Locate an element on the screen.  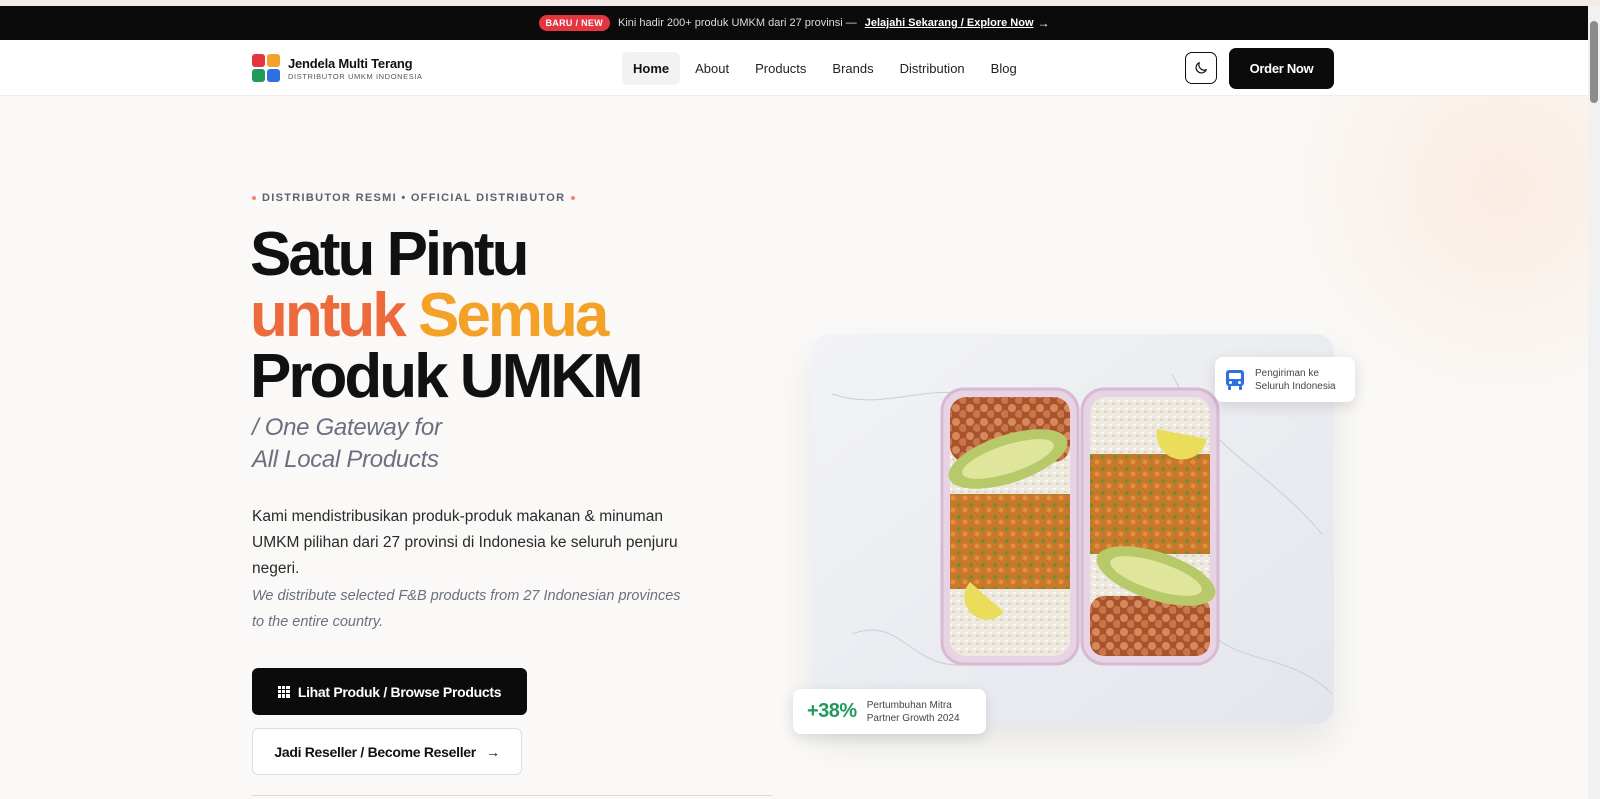
brand-tagline: DISTRIBUTOR UMKM INDONESIA is located at coordinates (355, 76).